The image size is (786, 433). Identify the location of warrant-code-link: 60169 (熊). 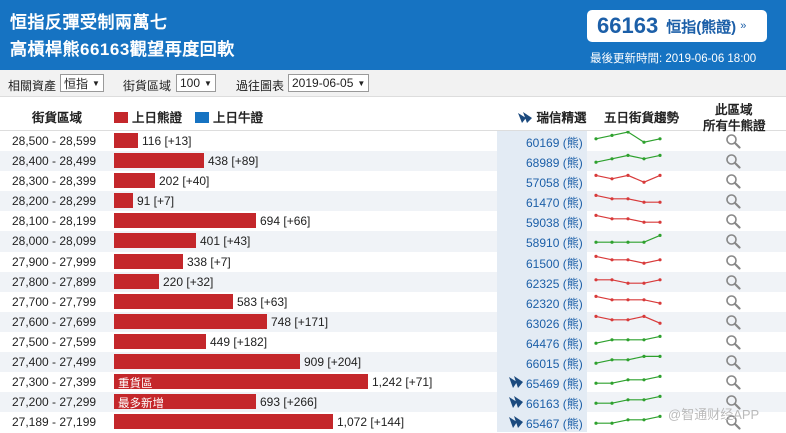
(554, 142).